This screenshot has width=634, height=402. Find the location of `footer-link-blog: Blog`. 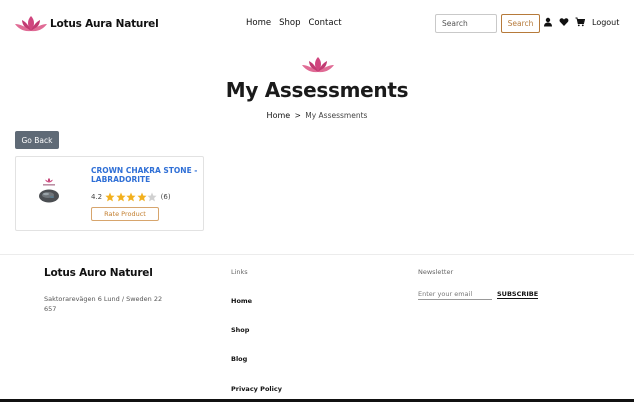

footer-link-blog: Blog is located at coordinates (239, 359).